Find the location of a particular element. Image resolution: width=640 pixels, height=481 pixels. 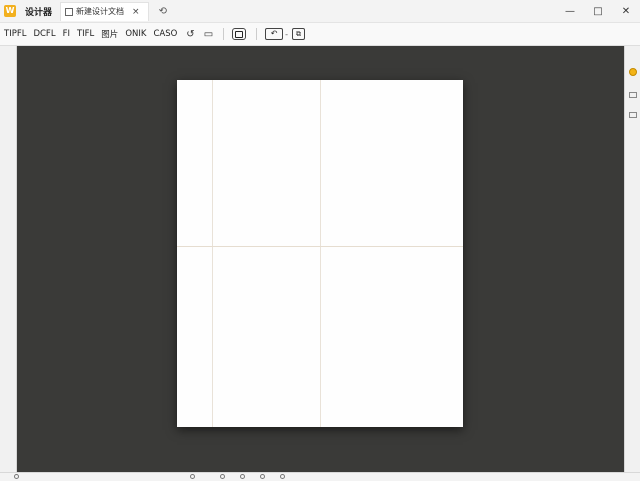

toolbar-item-6: ONIK is located at coordinates (135, 34).